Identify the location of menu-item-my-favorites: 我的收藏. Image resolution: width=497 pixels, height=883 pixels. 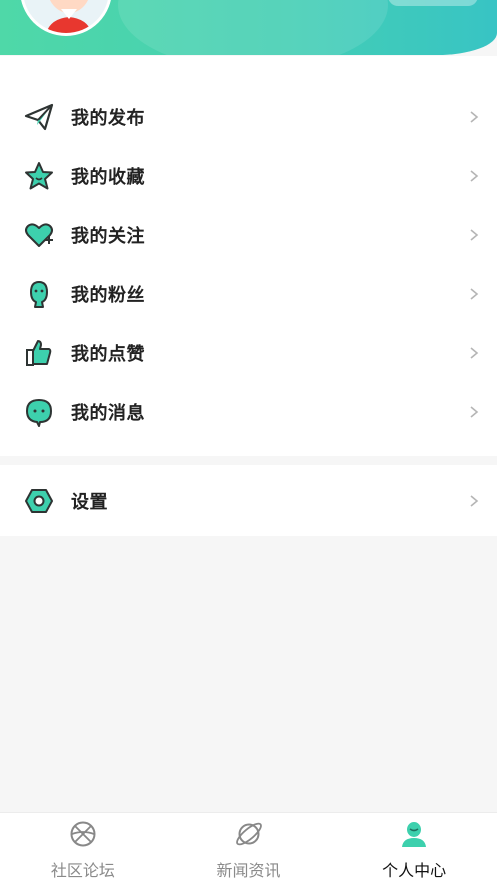
(248, 175).